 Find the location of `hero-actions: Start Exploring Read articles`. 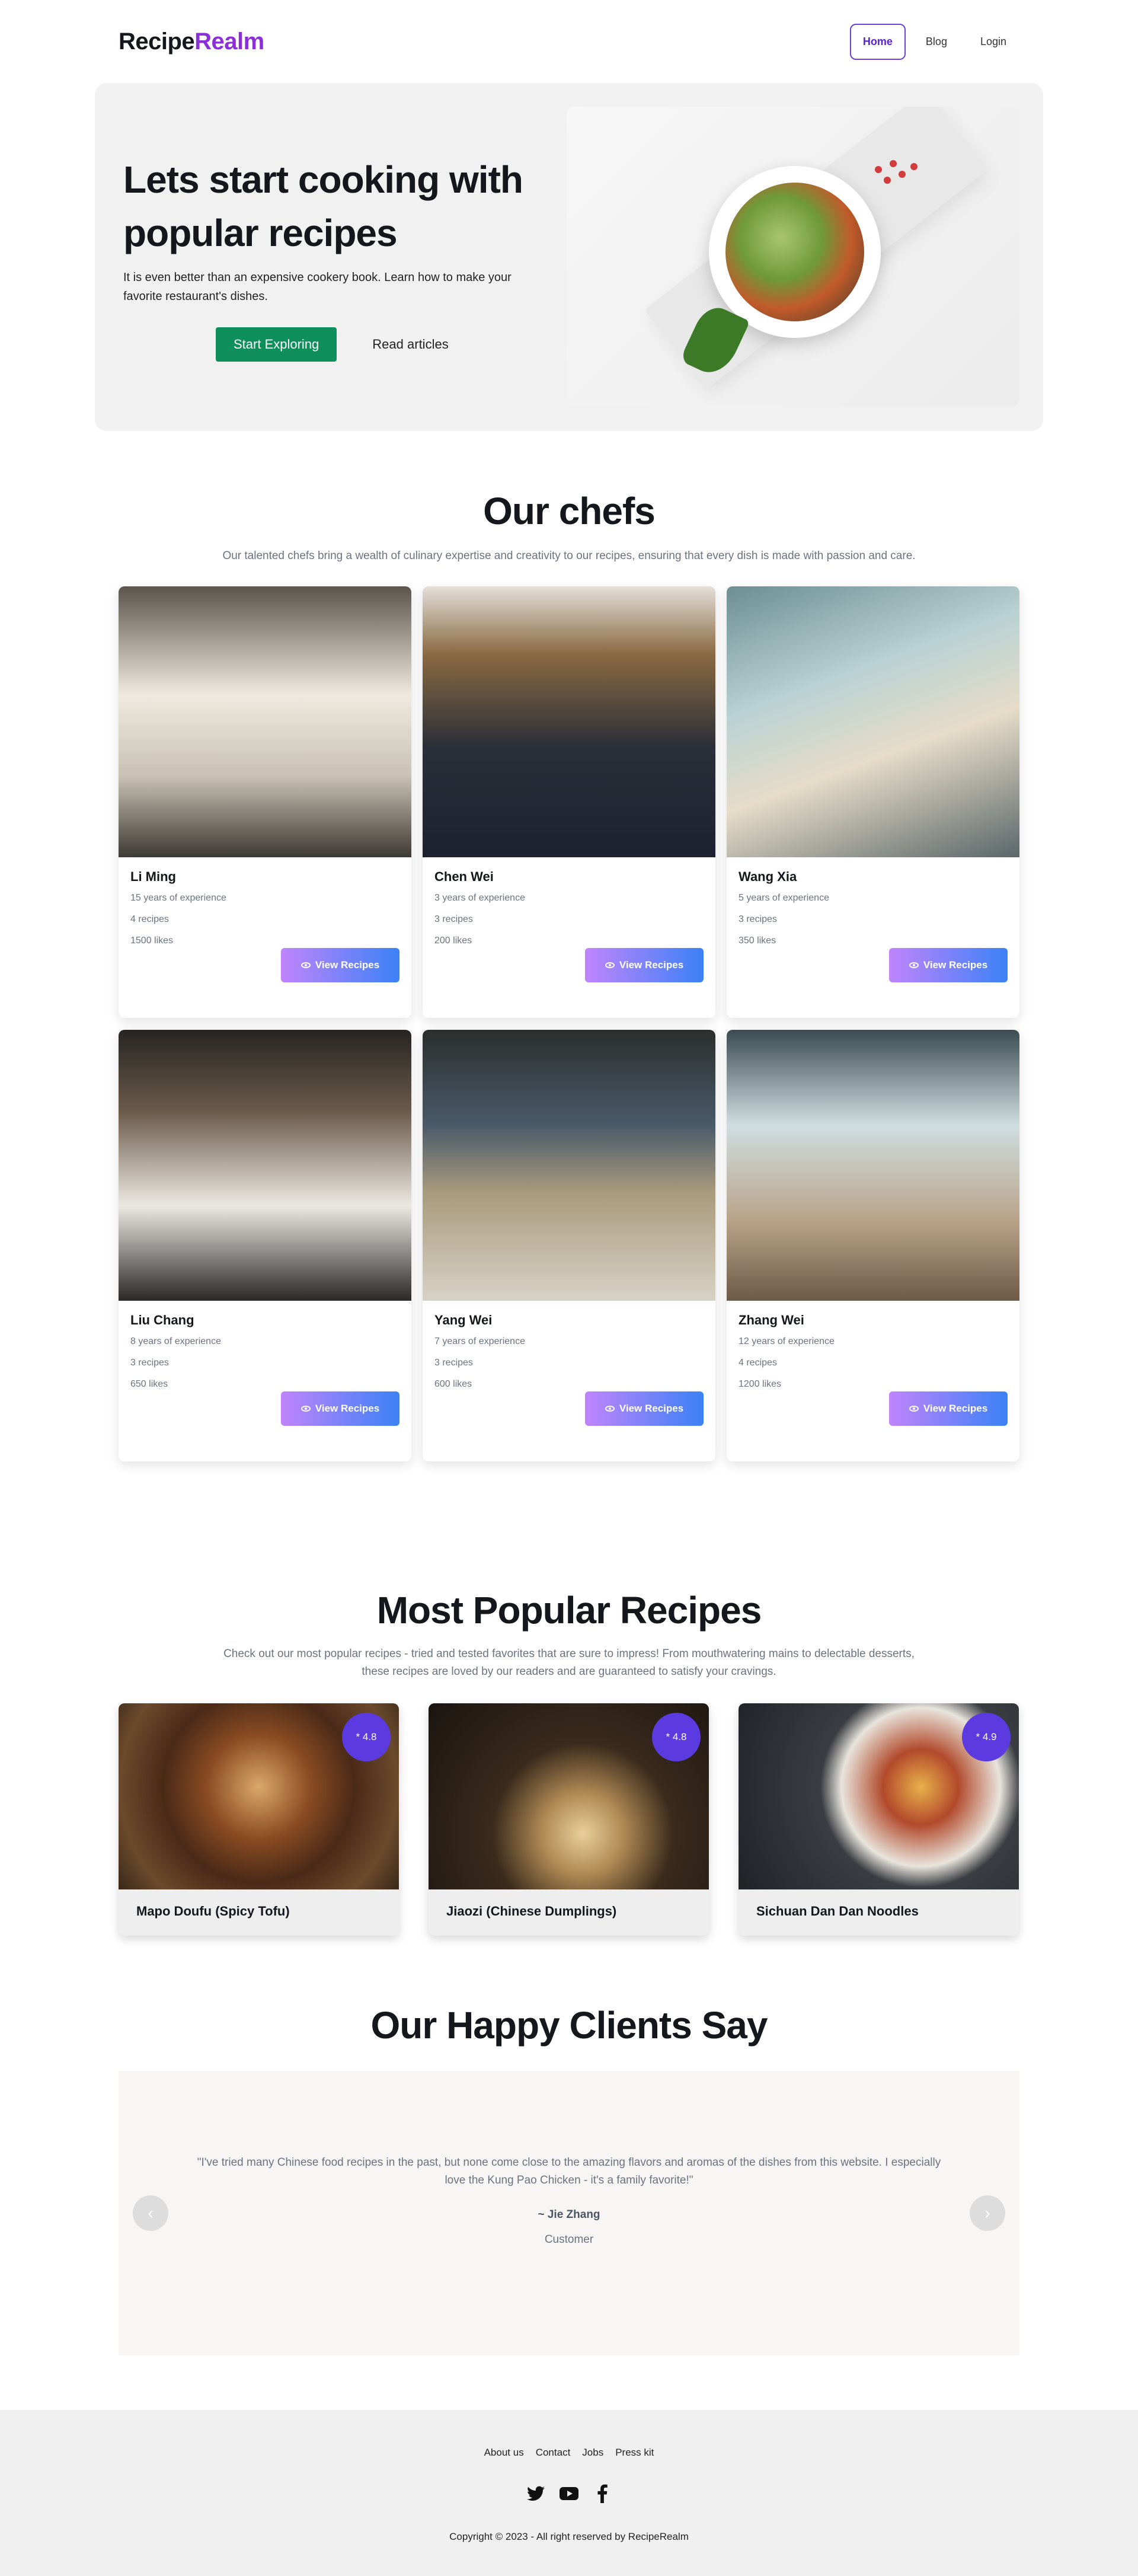

hero-actions: Start Exploring Read articles is located at coordinates (336, 344).